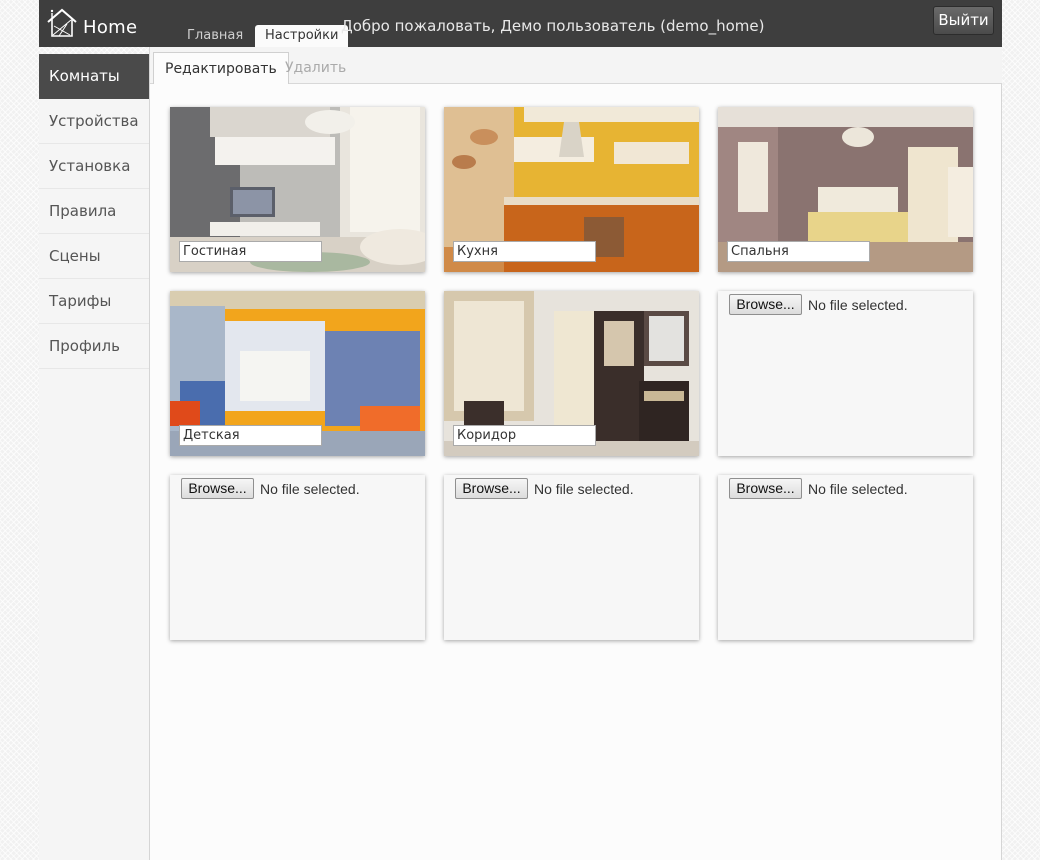 This screenshot has width=1040, height=860. Describe the element at coordinates (571, 373) in the screenshot. I see `room-card-hallway` at that location.